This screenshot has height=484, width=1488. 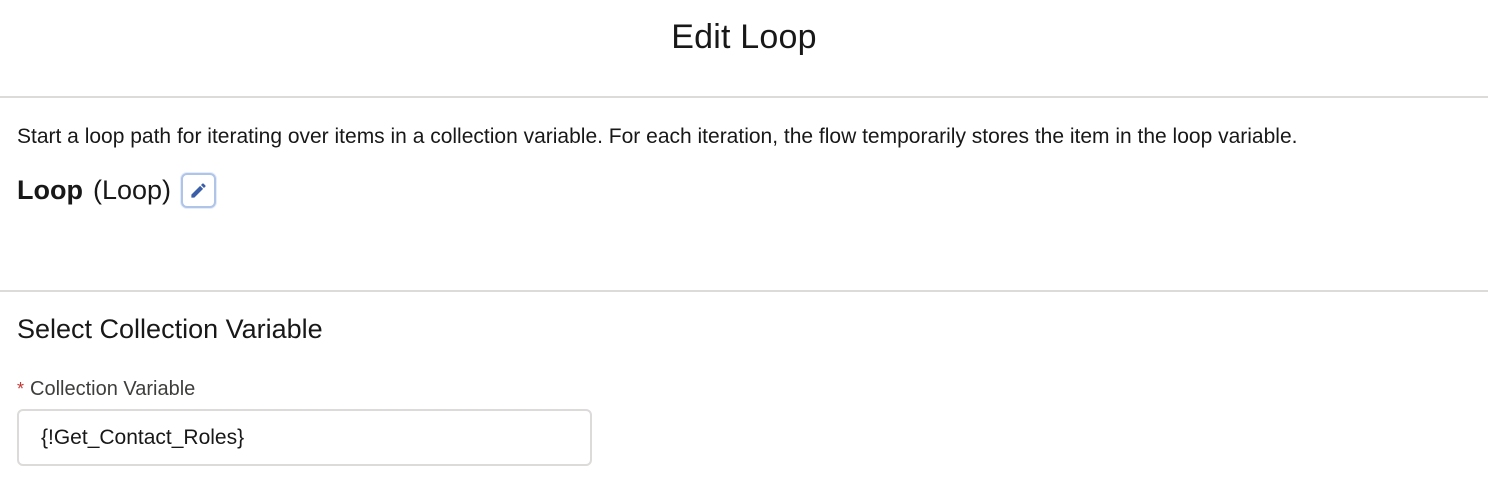 What do you see at coordinates (744, 36) in the screenshot?
I see `page-title: Edit Loop` at bounding box center [744, 36].